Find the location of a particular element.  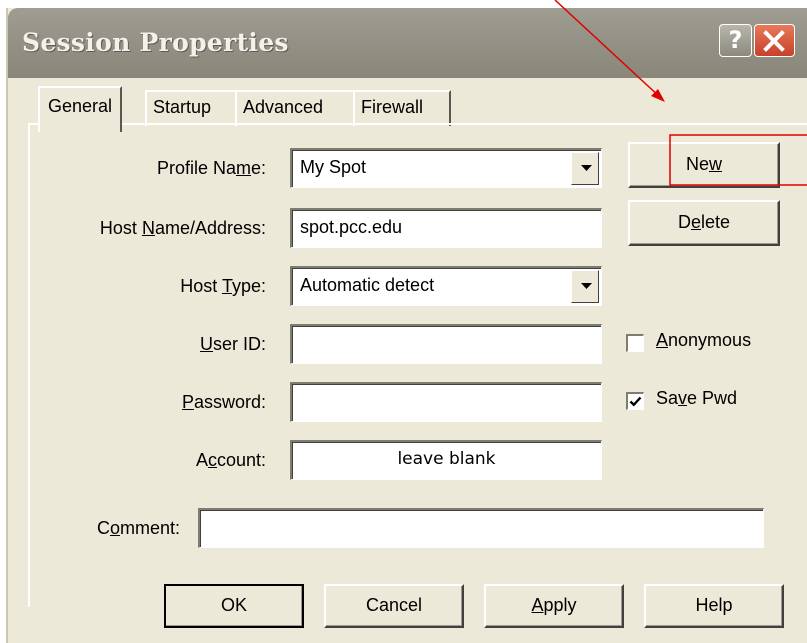

help-caption-button: ? is located at coordinates (735, 40).